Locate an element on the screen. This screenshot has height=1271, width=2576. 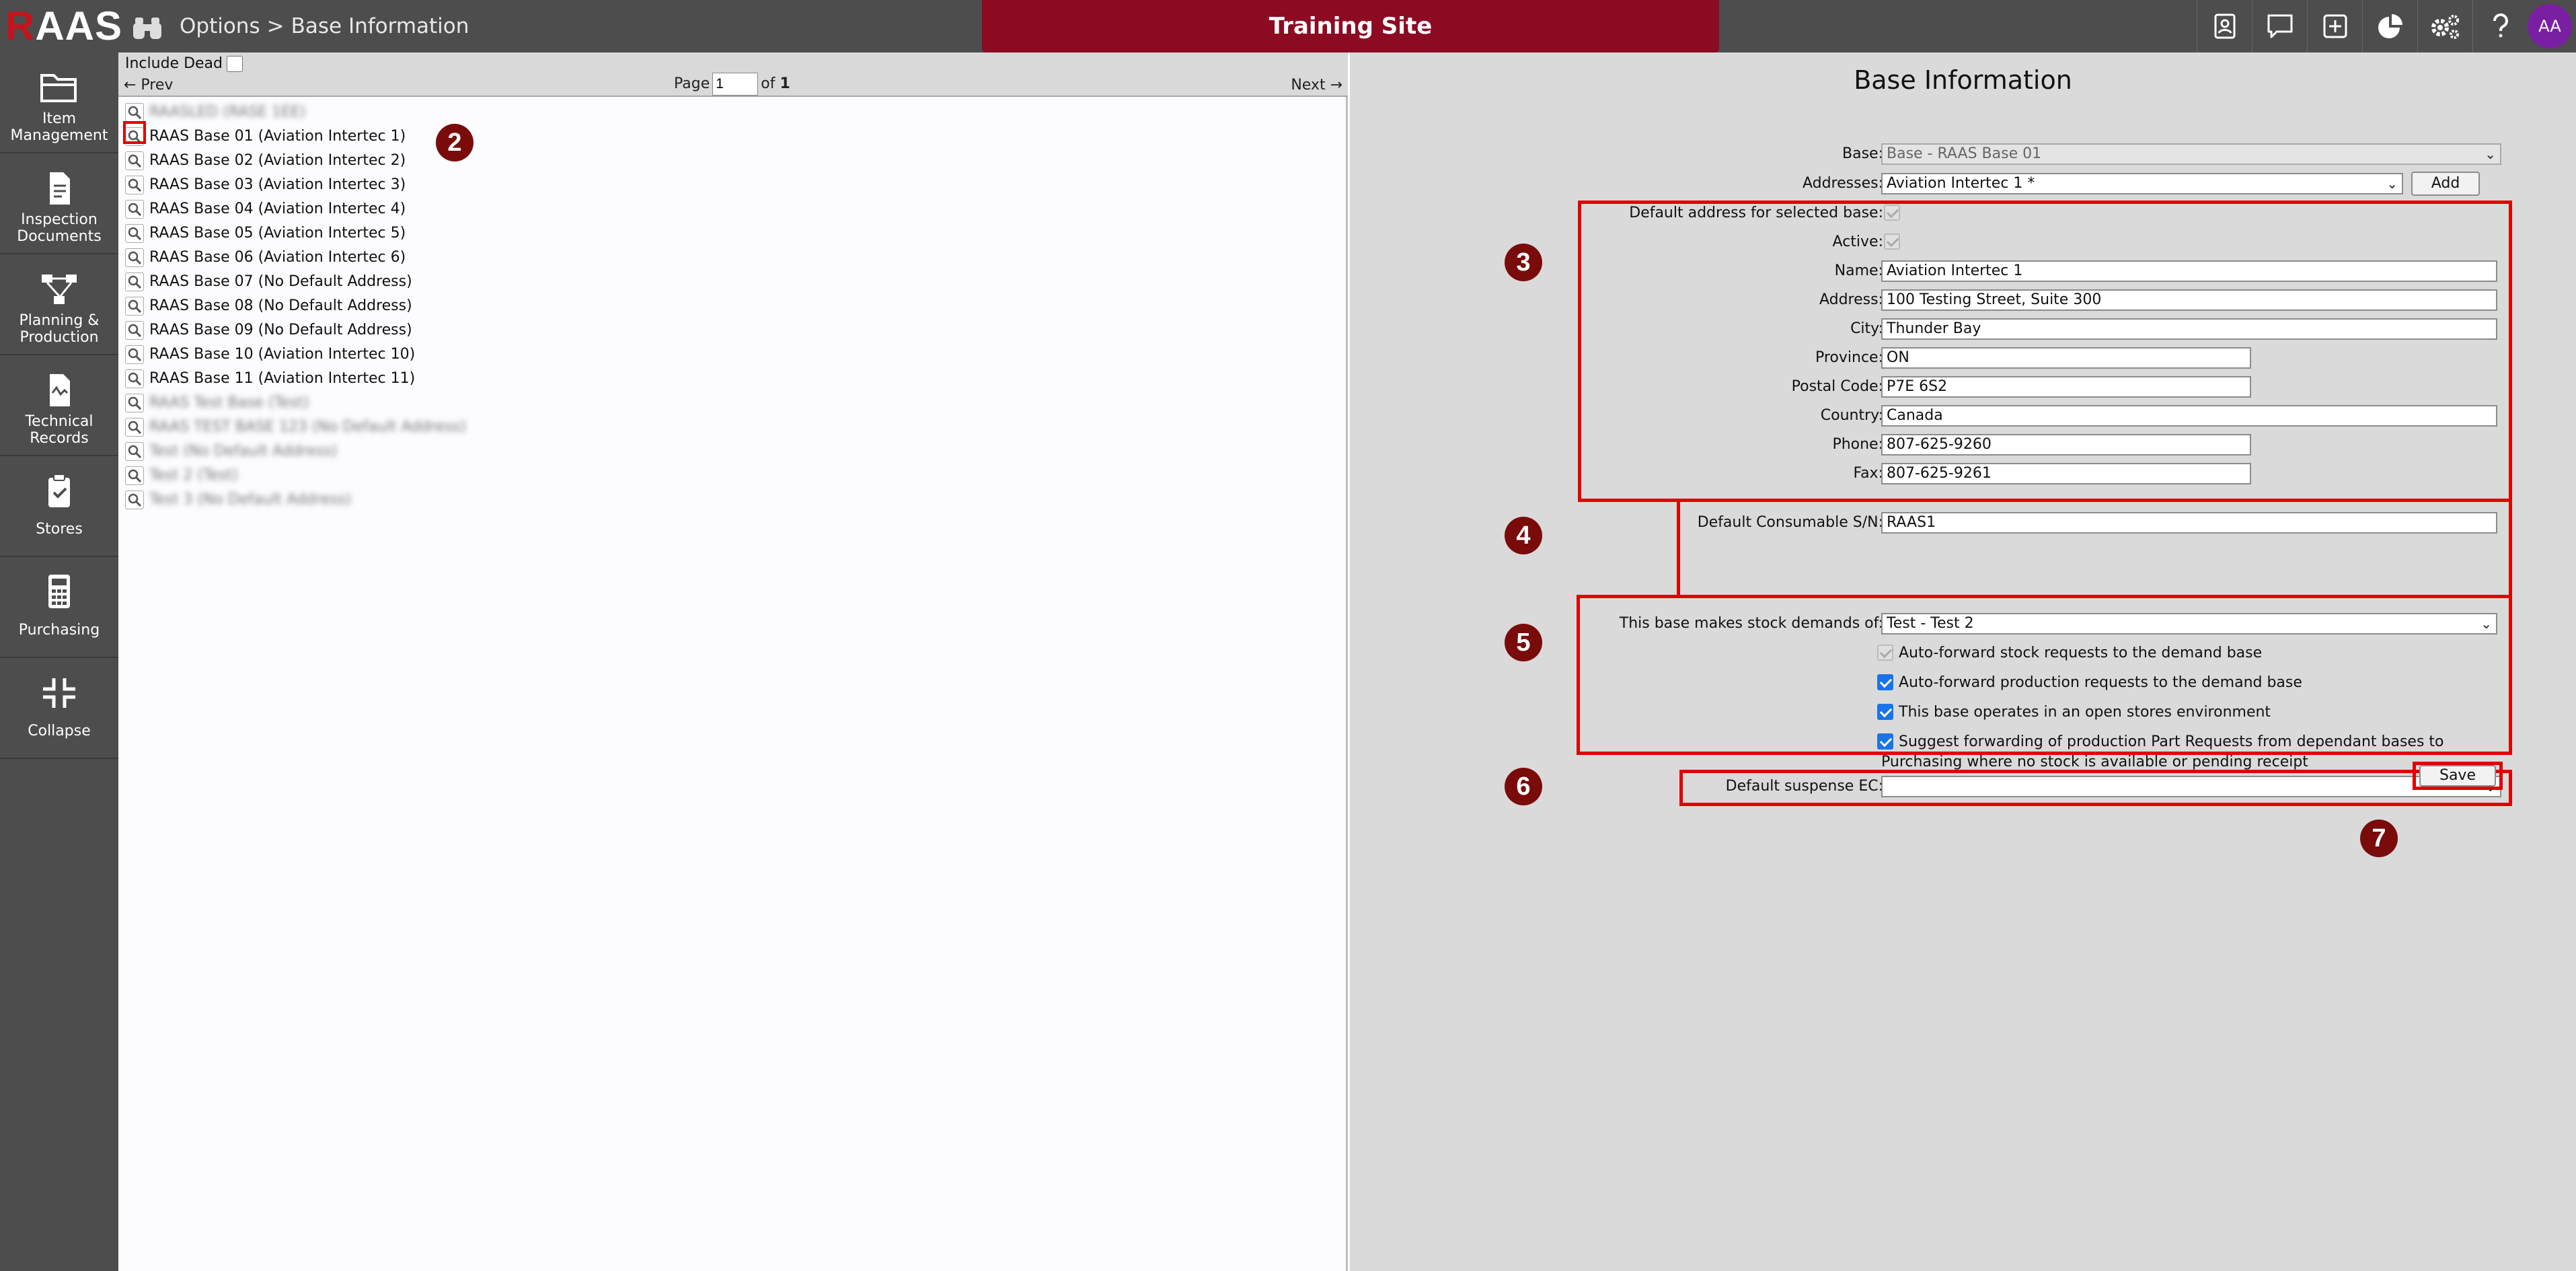
app-logo: RAAS is located at coordinates (63, 26).